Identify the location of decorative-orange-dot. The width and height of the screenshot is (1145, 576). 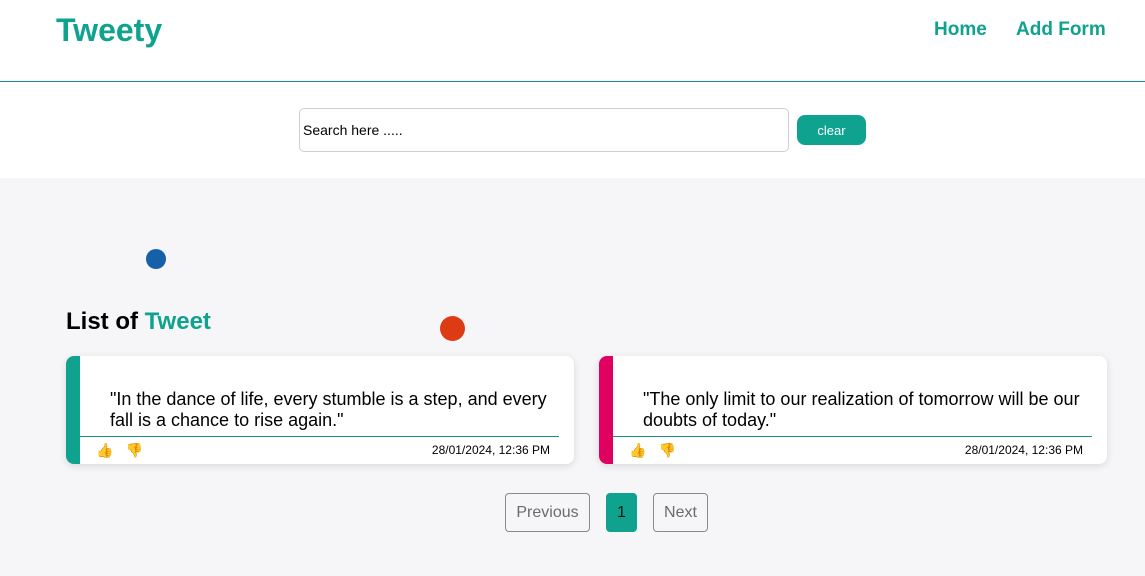
(452, 328).